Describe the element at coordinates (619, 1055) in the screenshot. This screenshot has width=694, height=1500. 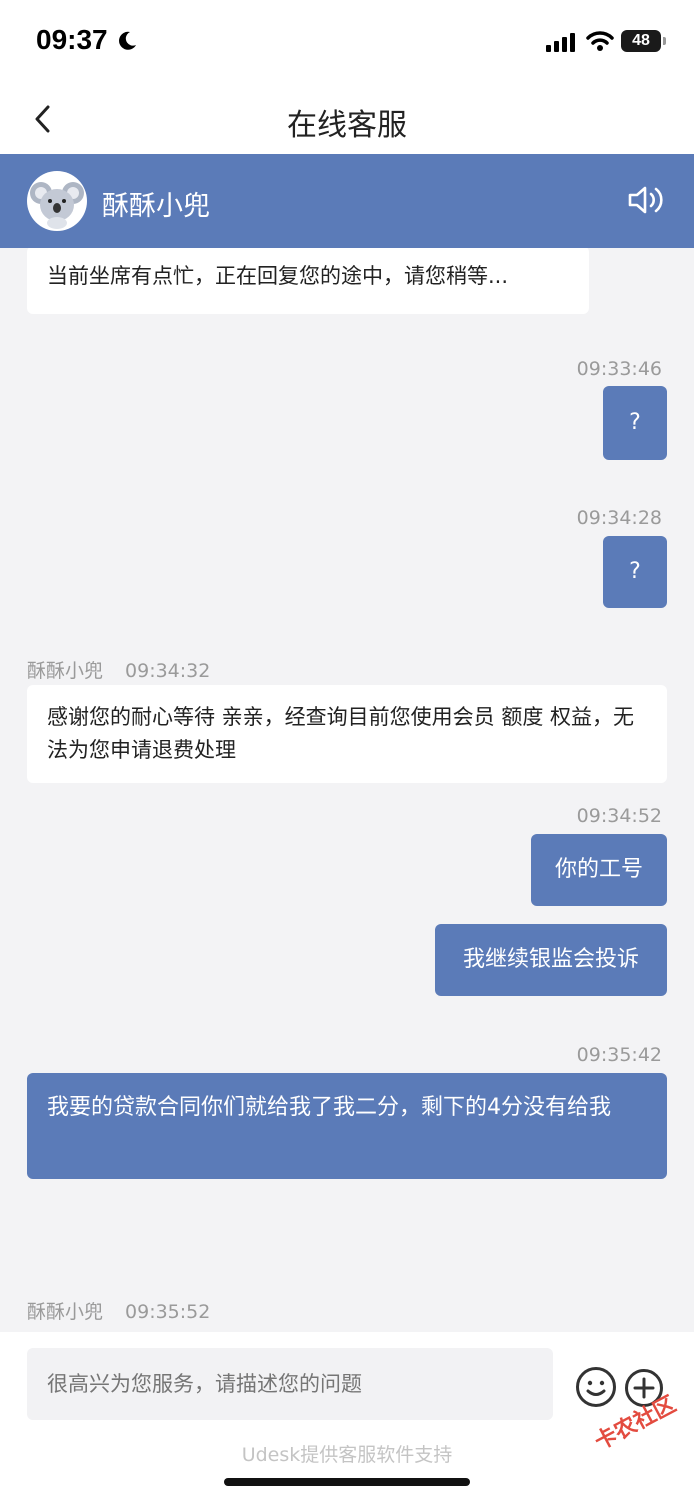
I see `message-timestamp: 09:35:42` at that location.